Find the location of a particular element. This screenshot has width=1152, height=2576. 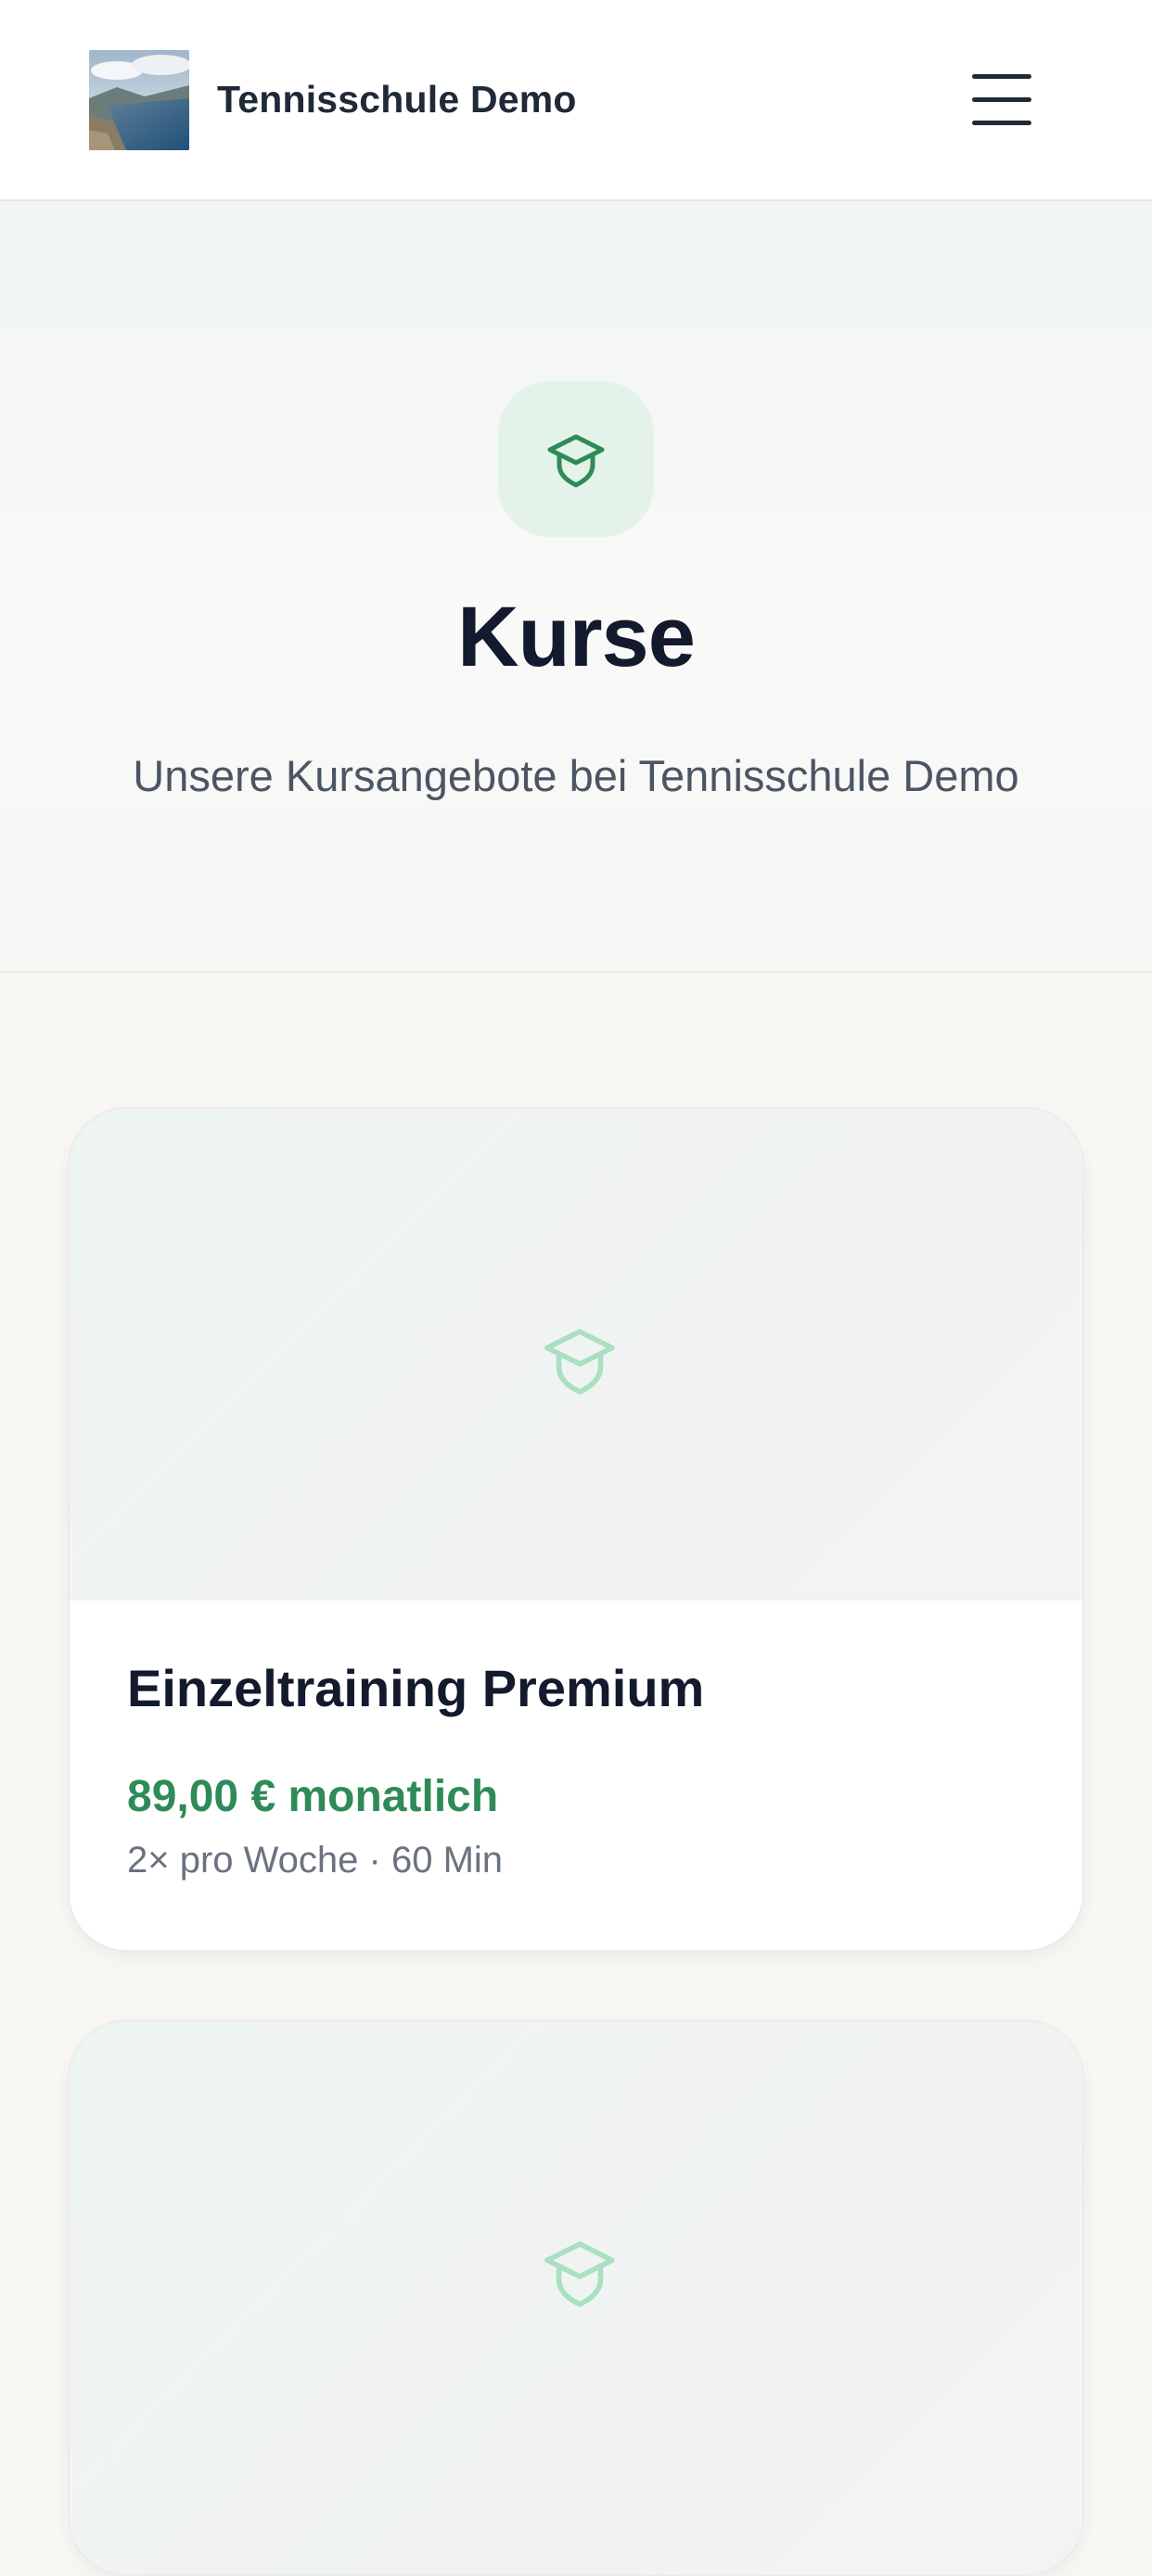

site-header: Tennisschule Demo is located at coordinates (576, 100).